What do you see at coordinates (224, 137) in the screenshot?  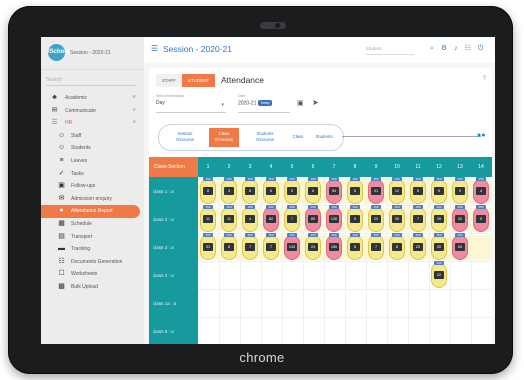 I see `tab-class-overview: Class Overview` at bounding box center [224, 137].